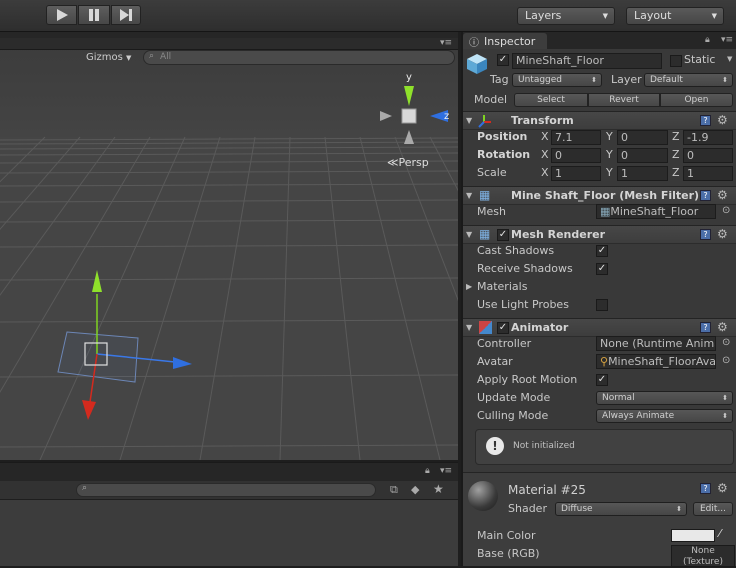  I want to click on favorite-star-icon: ★, so click(438, 489).